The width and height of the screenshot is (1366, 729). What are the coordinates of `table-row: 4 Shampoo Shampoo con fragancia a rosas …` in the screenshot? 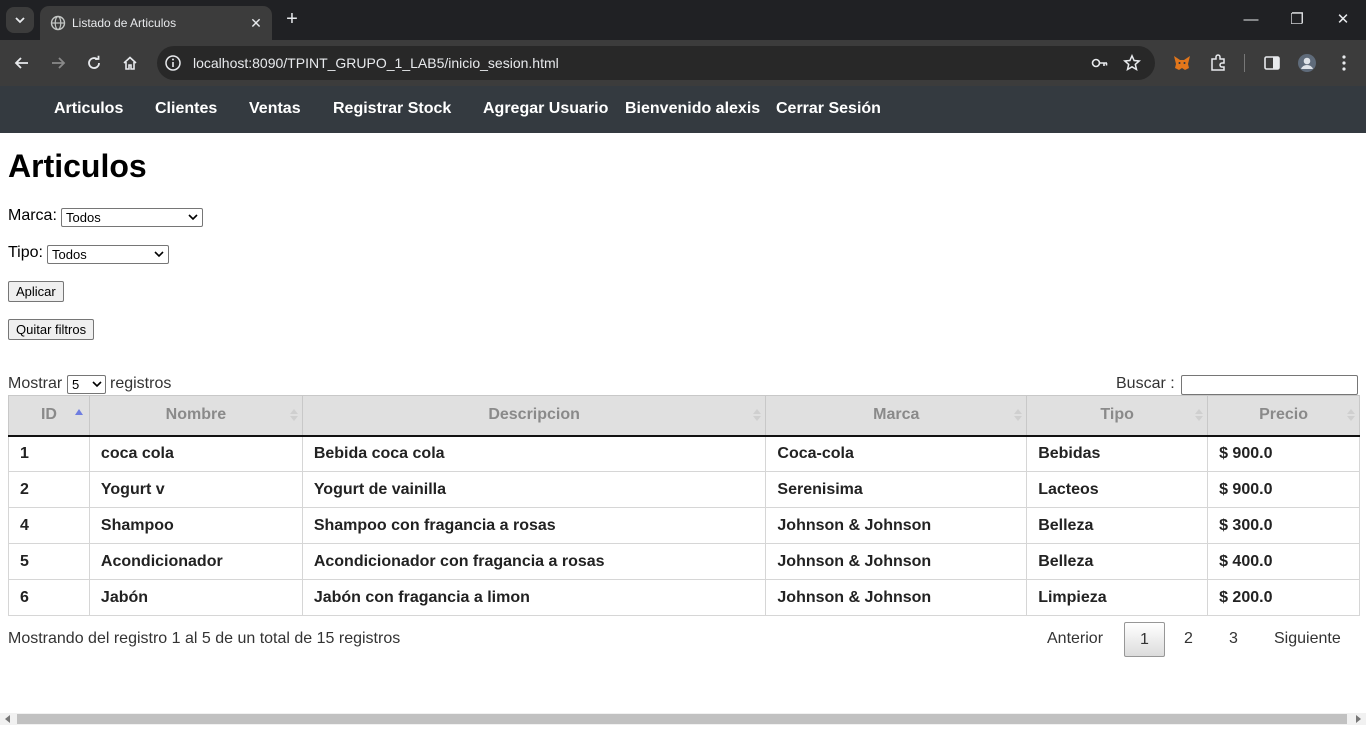 It's located at (684, 525).